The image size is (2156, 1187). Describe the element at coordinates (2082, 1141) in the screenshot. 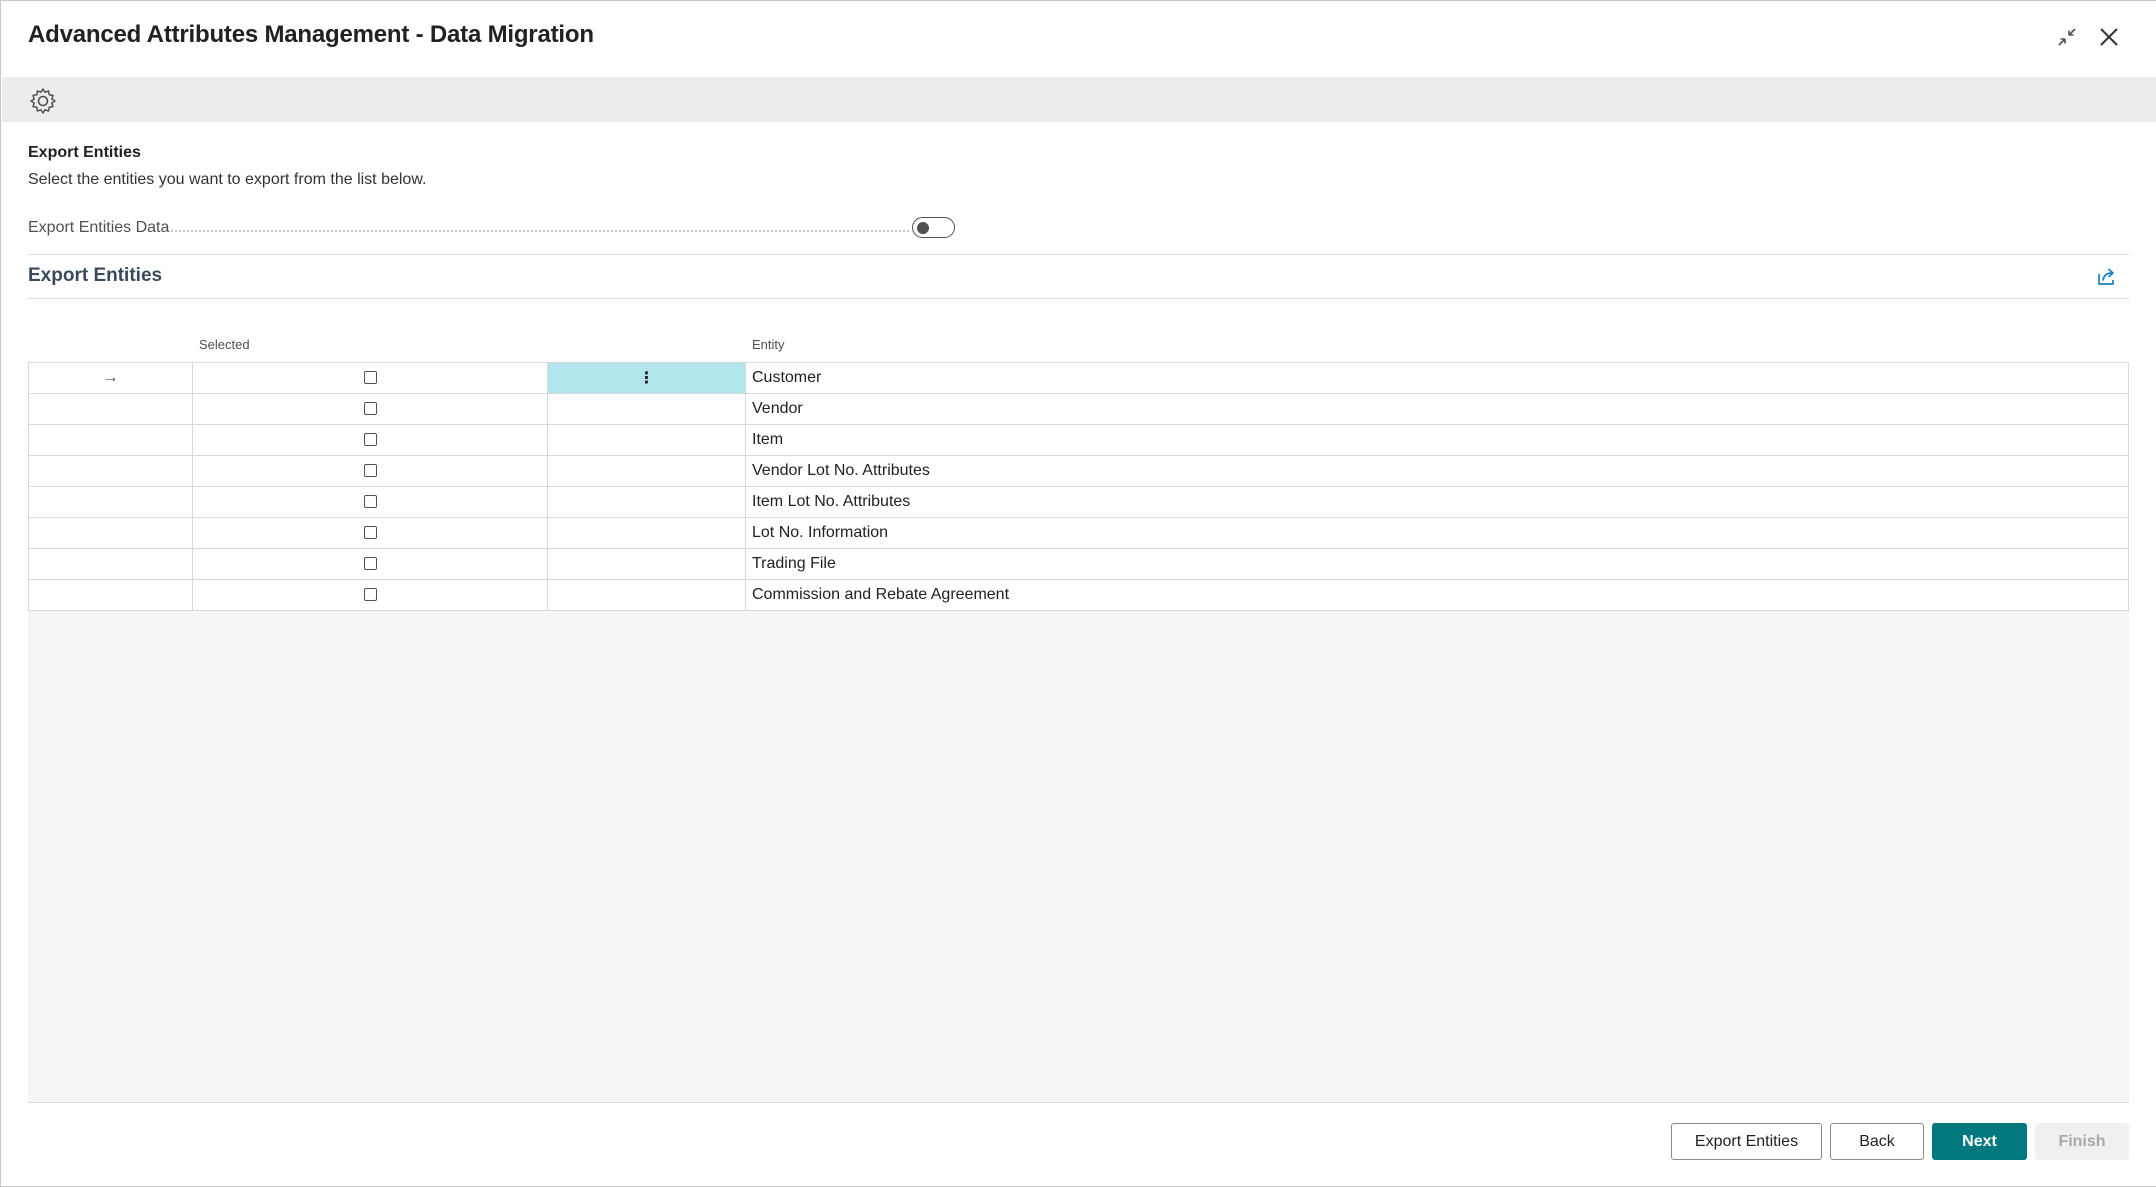

I see `finish-button: Finish` at that location.